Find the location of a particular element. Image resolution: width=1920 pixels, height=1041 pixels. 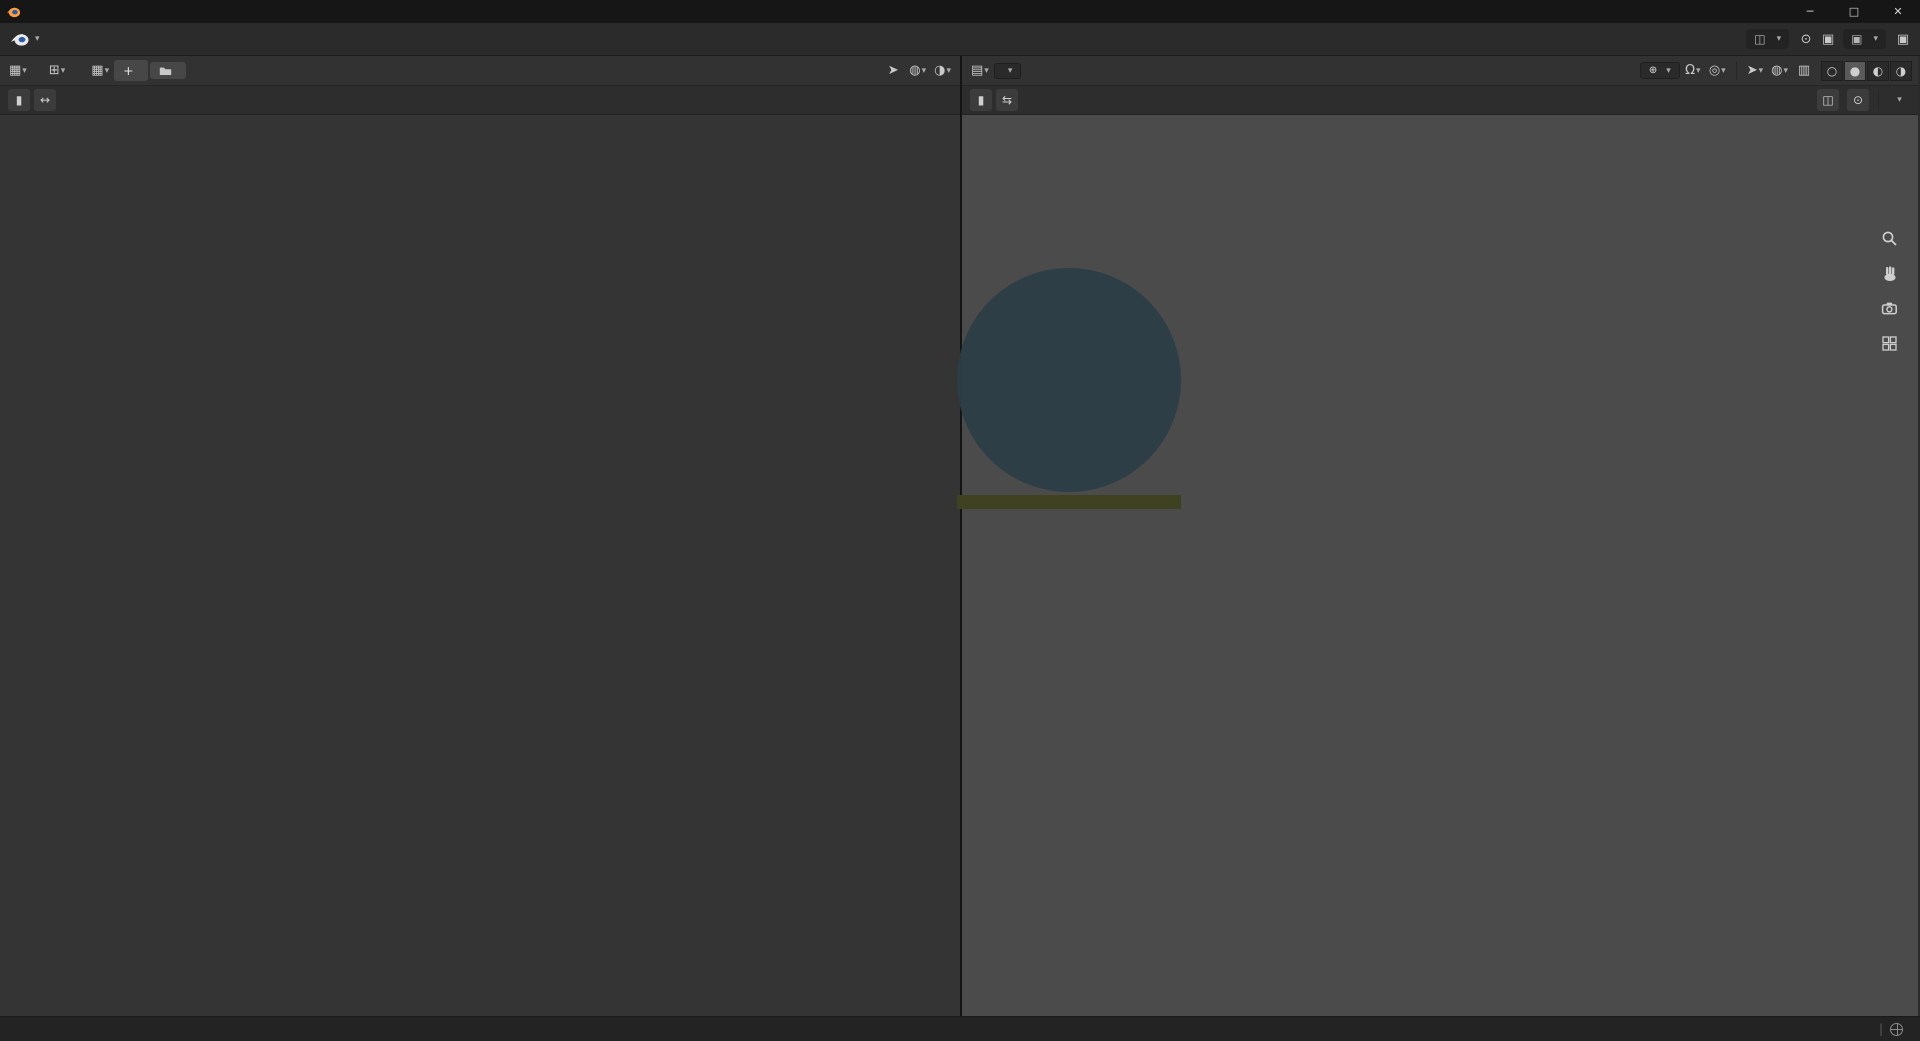

add-workspace-button is located at coordinates (62, 39).